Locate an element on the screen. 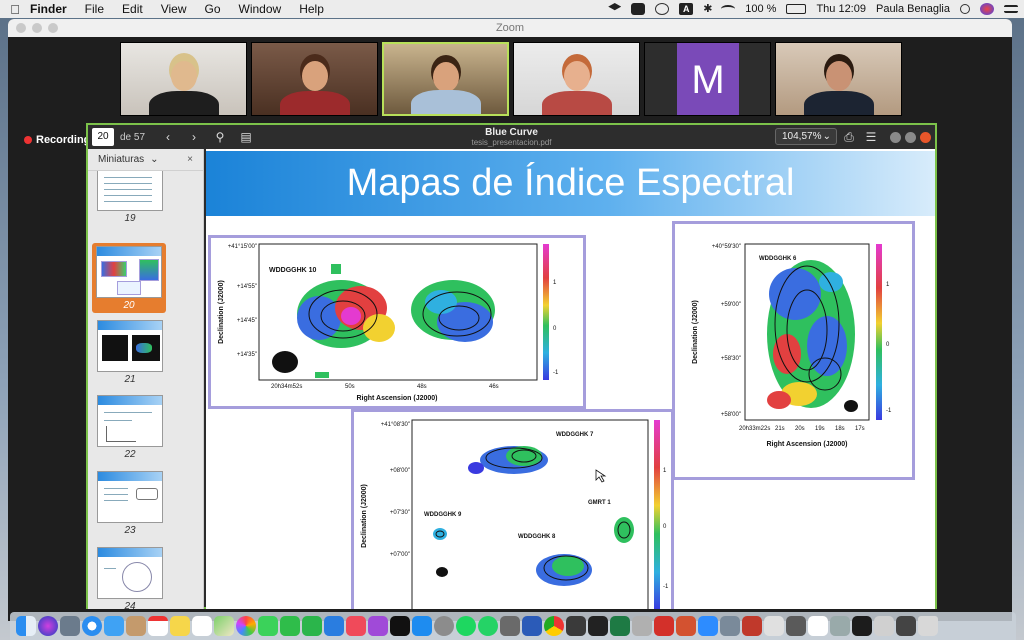  close-sidebar-icon: × is located at coordinates (190, 159).